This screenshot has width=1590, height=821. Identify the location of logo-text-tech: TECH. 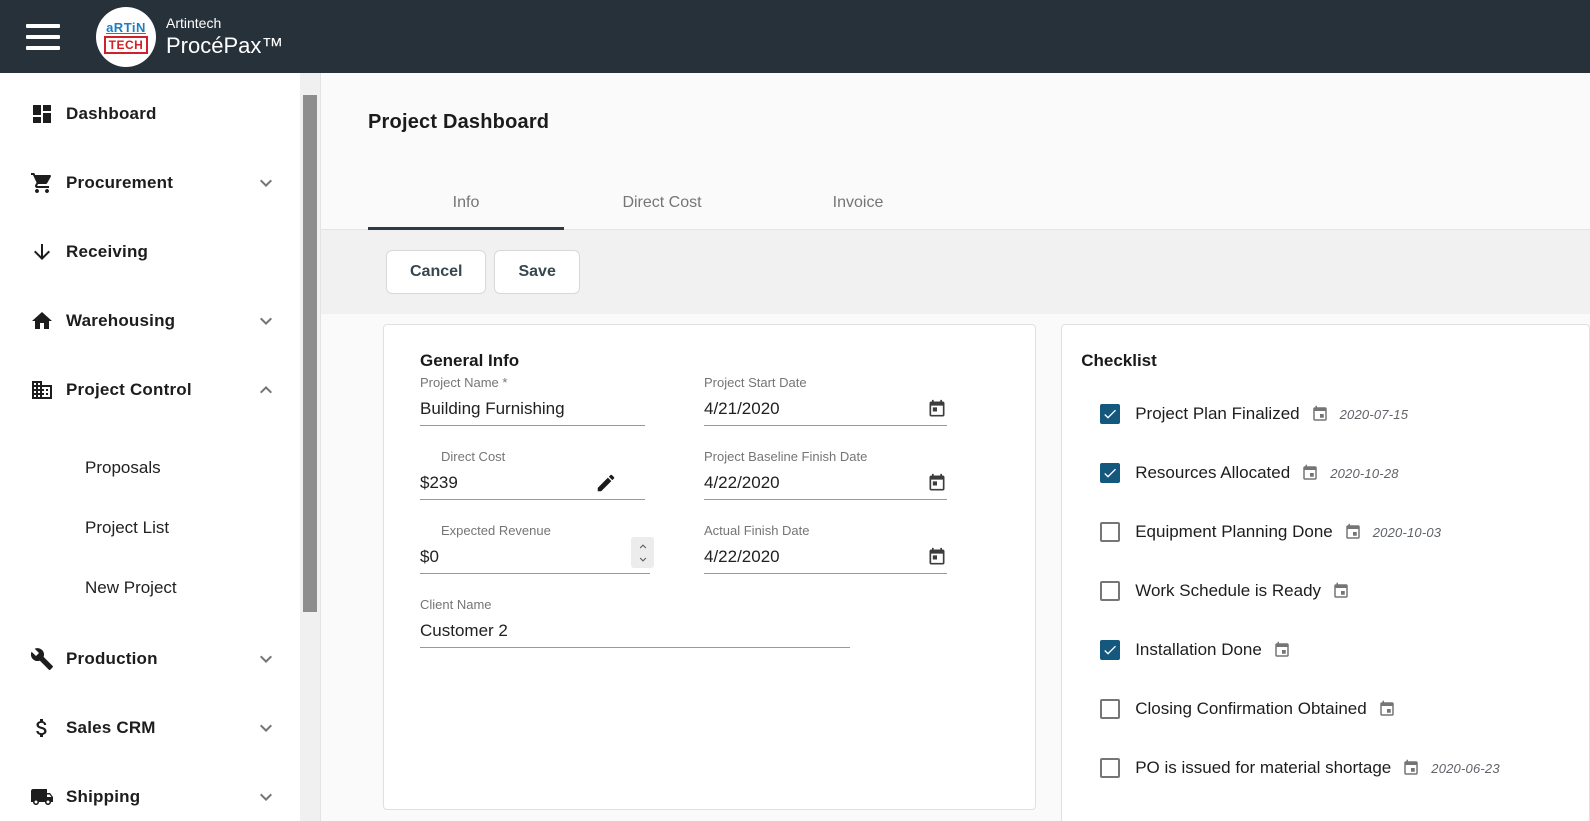
(126, 44).